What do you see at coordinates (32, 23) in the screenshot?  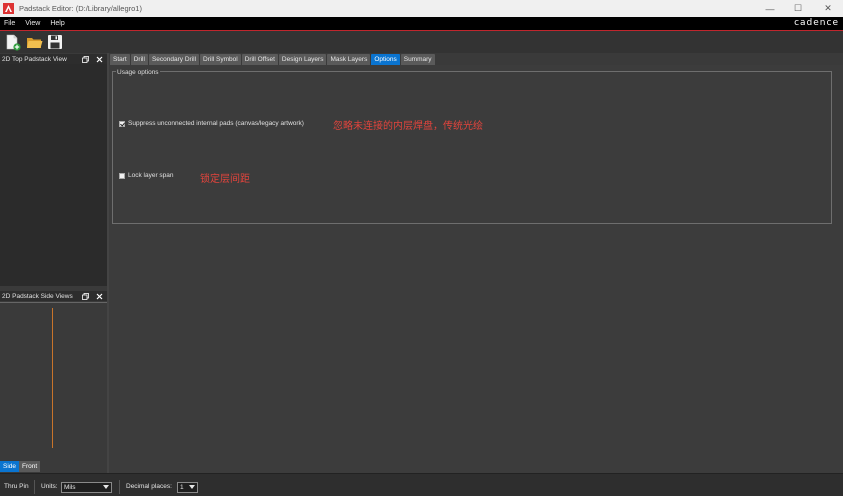 I see `menu-view: View` at bounding box center [32, 23].